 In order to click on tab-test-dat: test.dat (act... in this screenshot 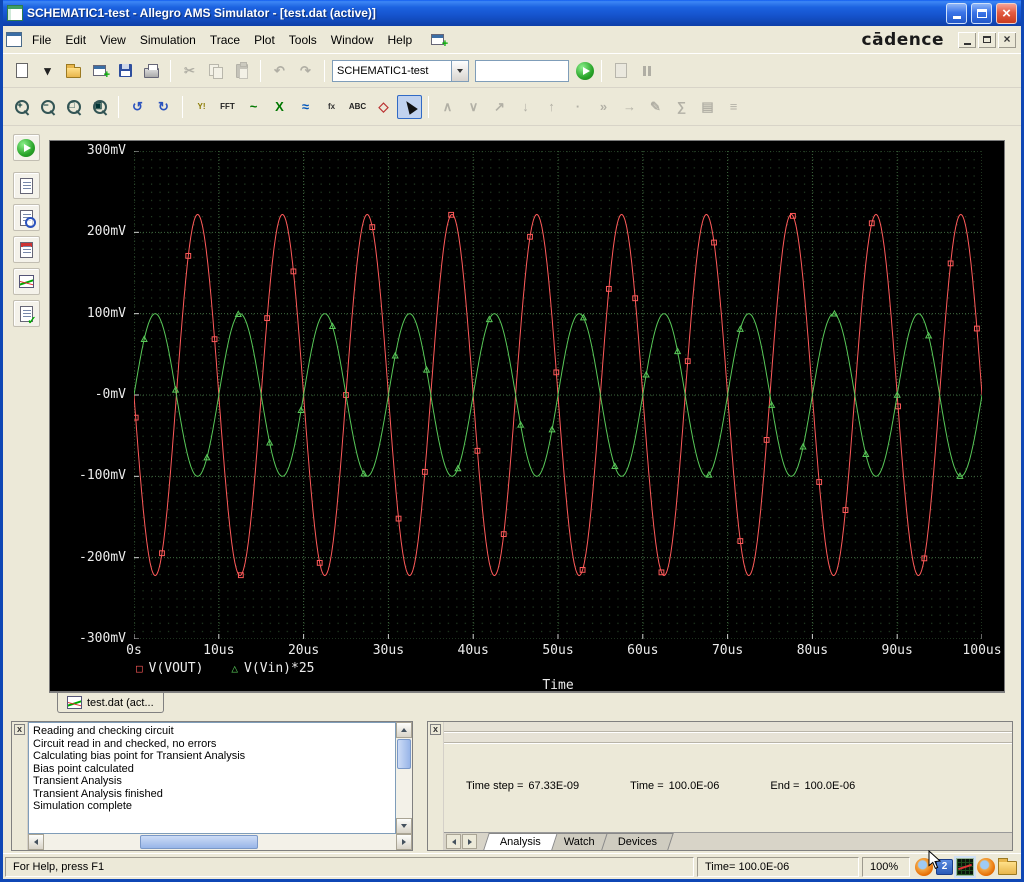, I will do `click(110, 703)`.